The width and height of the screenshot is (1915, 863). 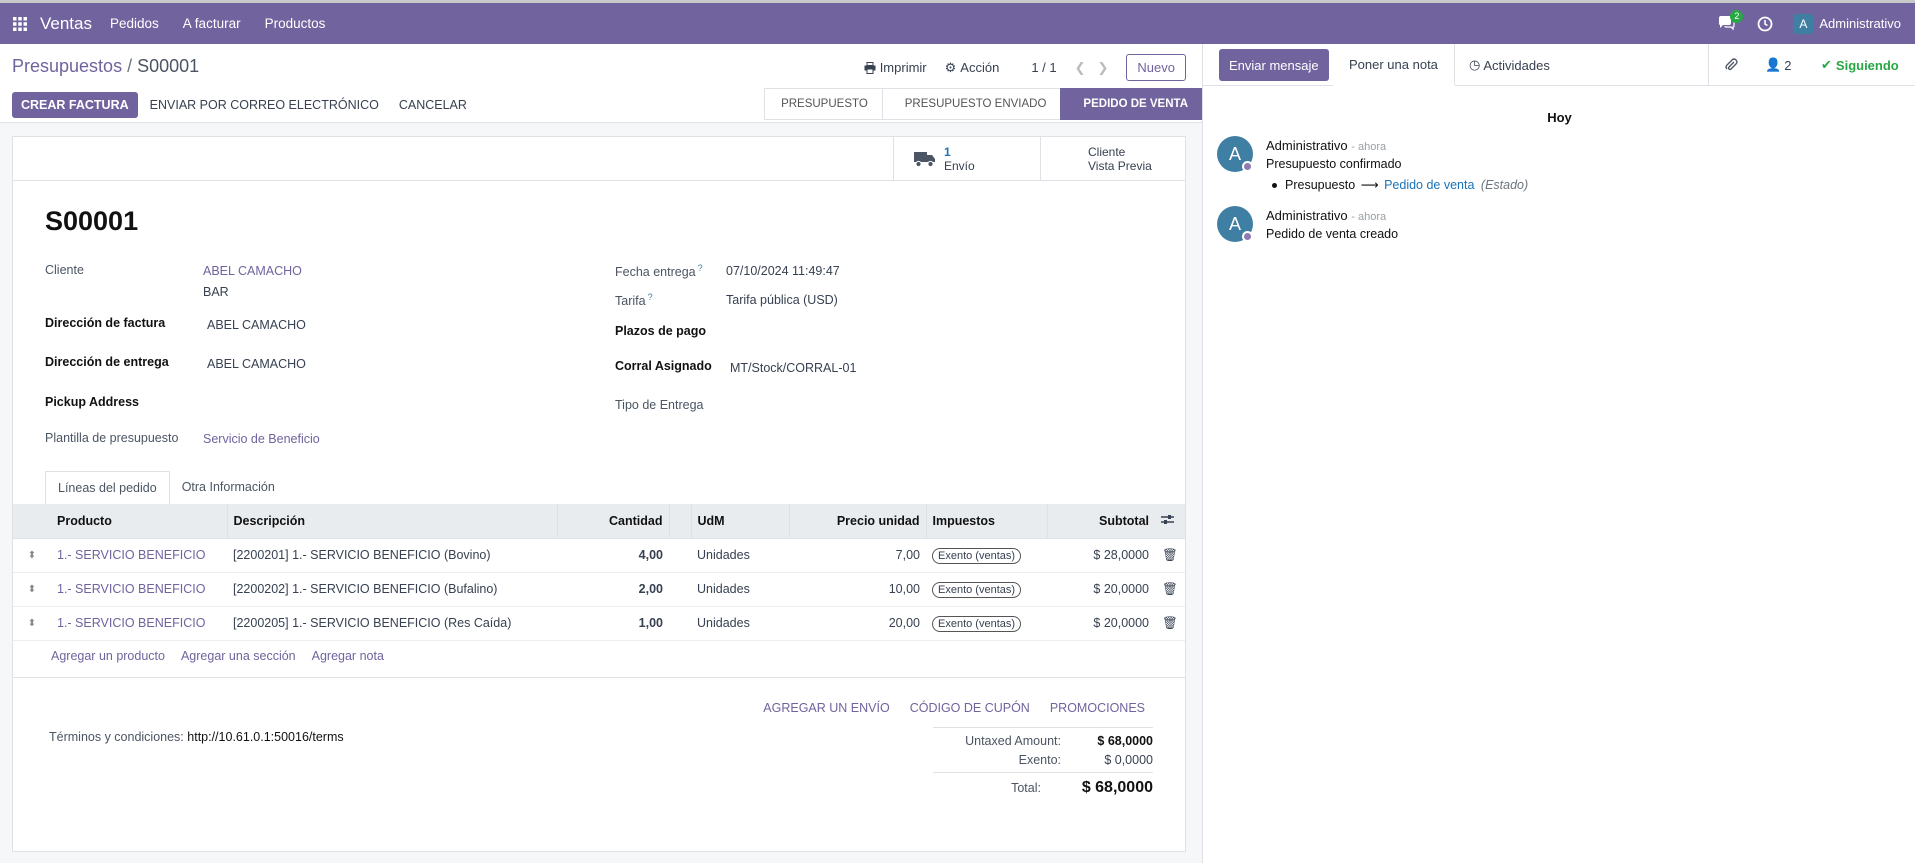 What do you see at coordinates (1509, 65) in the screenshot?
I see `activities-button: ◷ Actividades` at bounding box center [1509, 65].